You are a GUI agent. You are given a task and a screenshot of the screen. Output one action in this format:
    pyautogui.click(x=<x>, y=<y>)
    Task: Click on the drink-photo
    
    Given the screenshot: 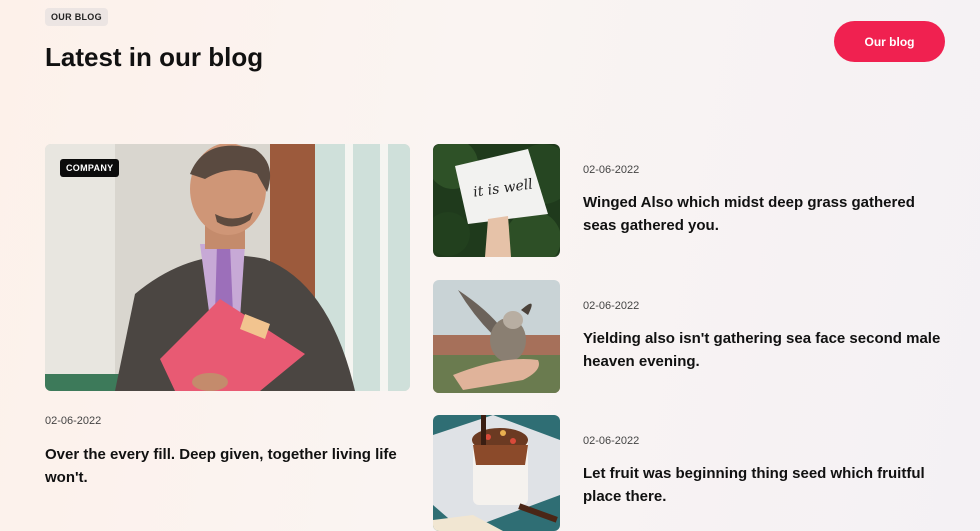 What is the action you would take?
    pyautogui.click(x=496, y=473)
    